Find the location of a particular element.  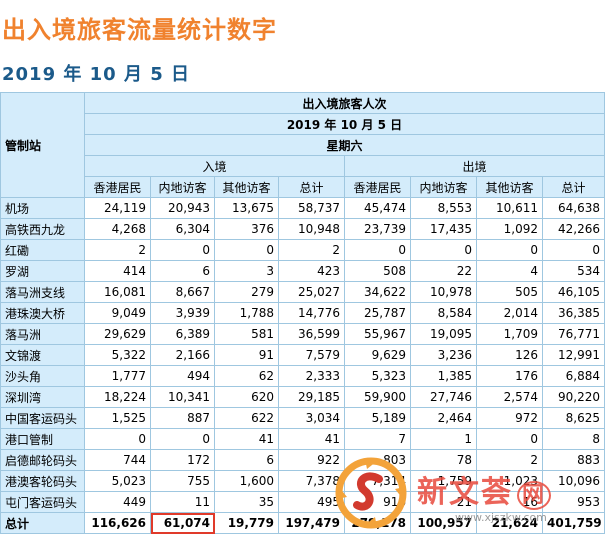

table-cell: 6,884 is located at coordinates (573, 376).